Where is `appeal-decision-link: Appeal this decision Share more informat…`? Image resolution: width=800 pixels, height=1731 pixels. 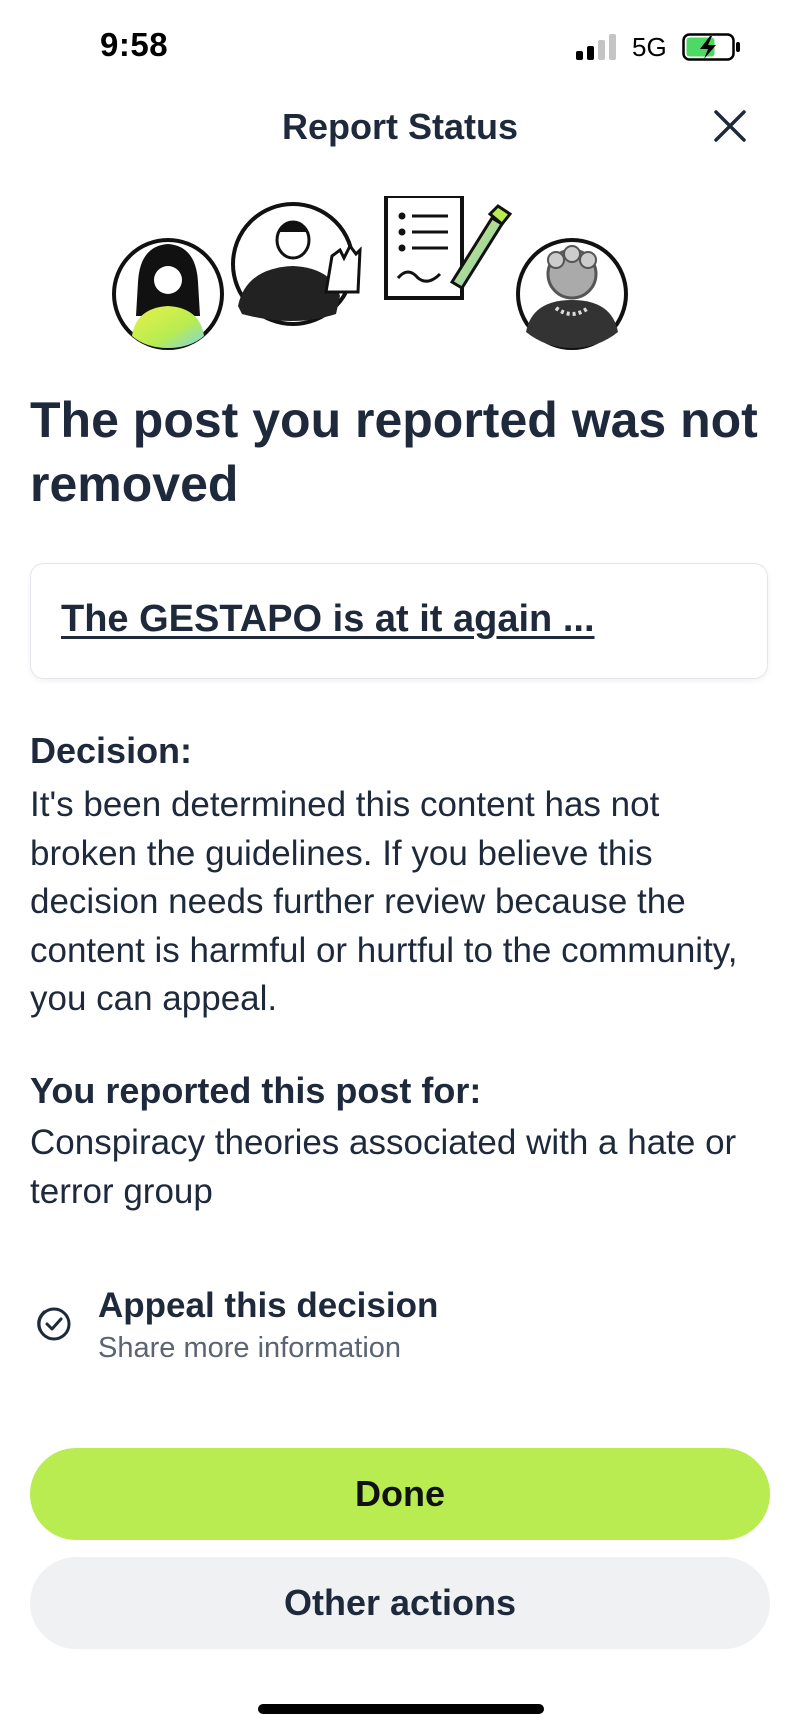
appeal-decision-link: Appeal this decision Share more informat… is located at coordinates (400, 1325).